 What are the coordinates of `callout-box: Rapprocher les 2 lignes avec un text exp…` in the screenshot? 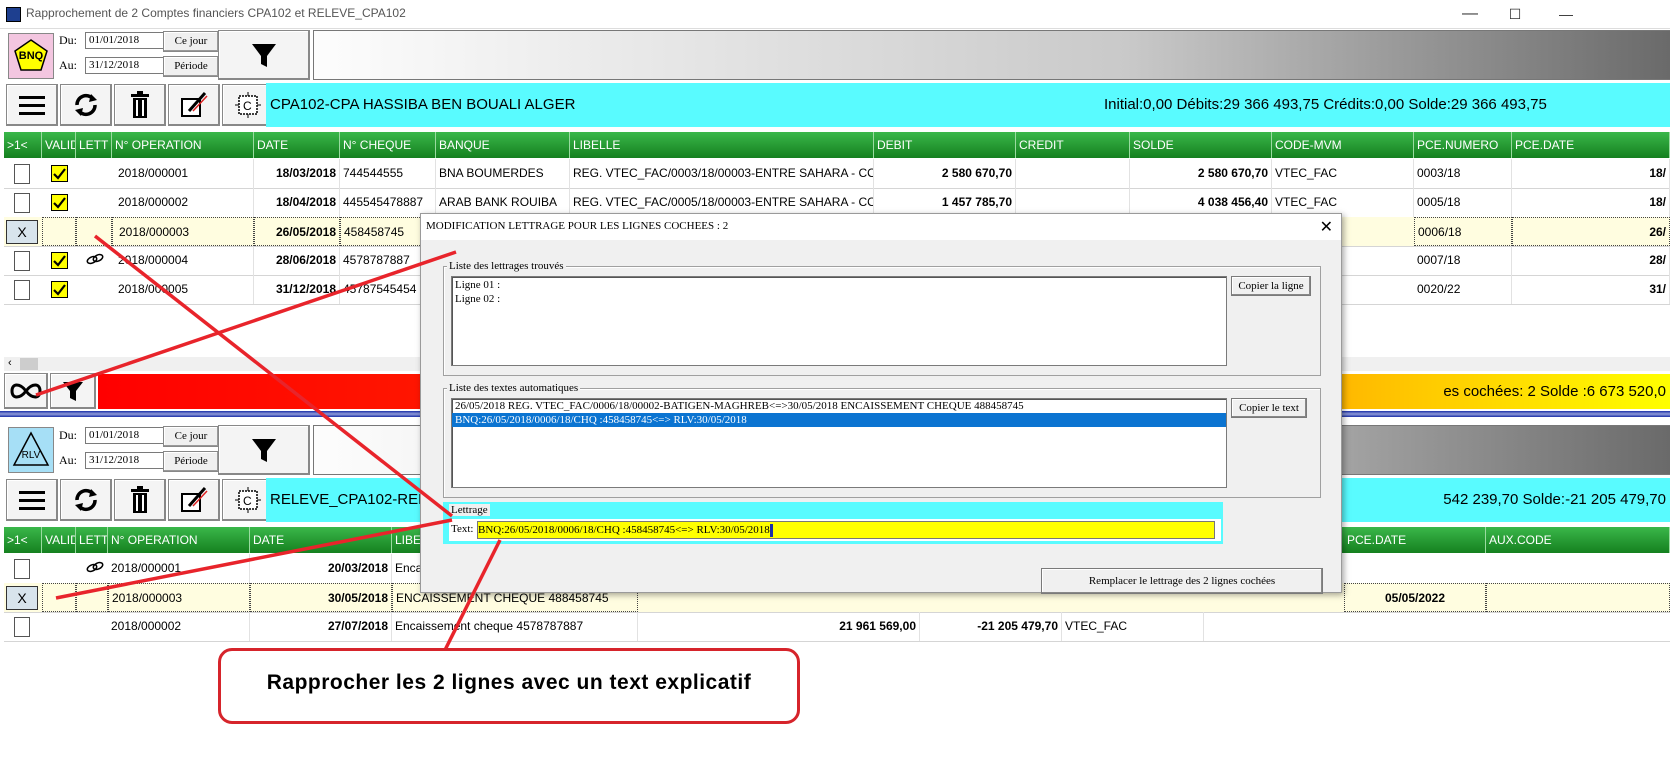 It's located at (509, 686).